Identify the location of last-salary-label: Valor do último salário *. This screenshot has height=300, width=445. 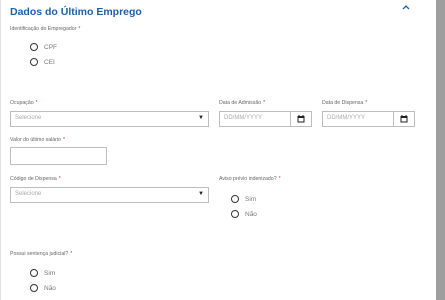
(37, 140).